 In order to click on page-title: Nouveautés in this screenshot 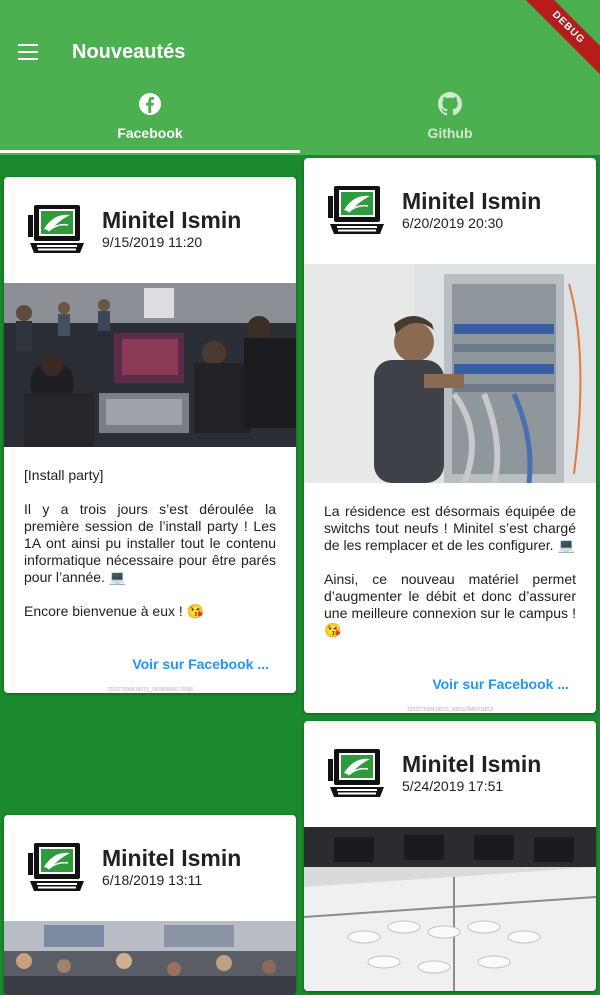, I will do `click(129, 52)`.